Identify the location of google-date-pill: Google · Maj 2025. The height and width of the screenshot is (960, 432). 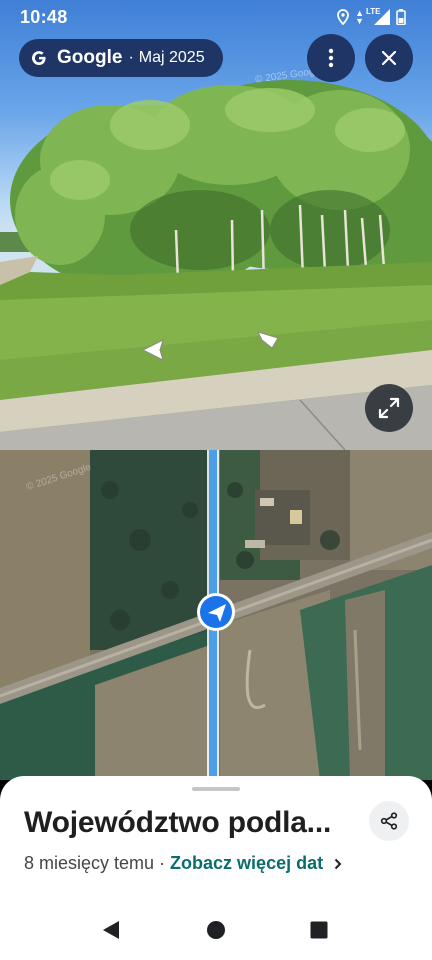
(121, 58).